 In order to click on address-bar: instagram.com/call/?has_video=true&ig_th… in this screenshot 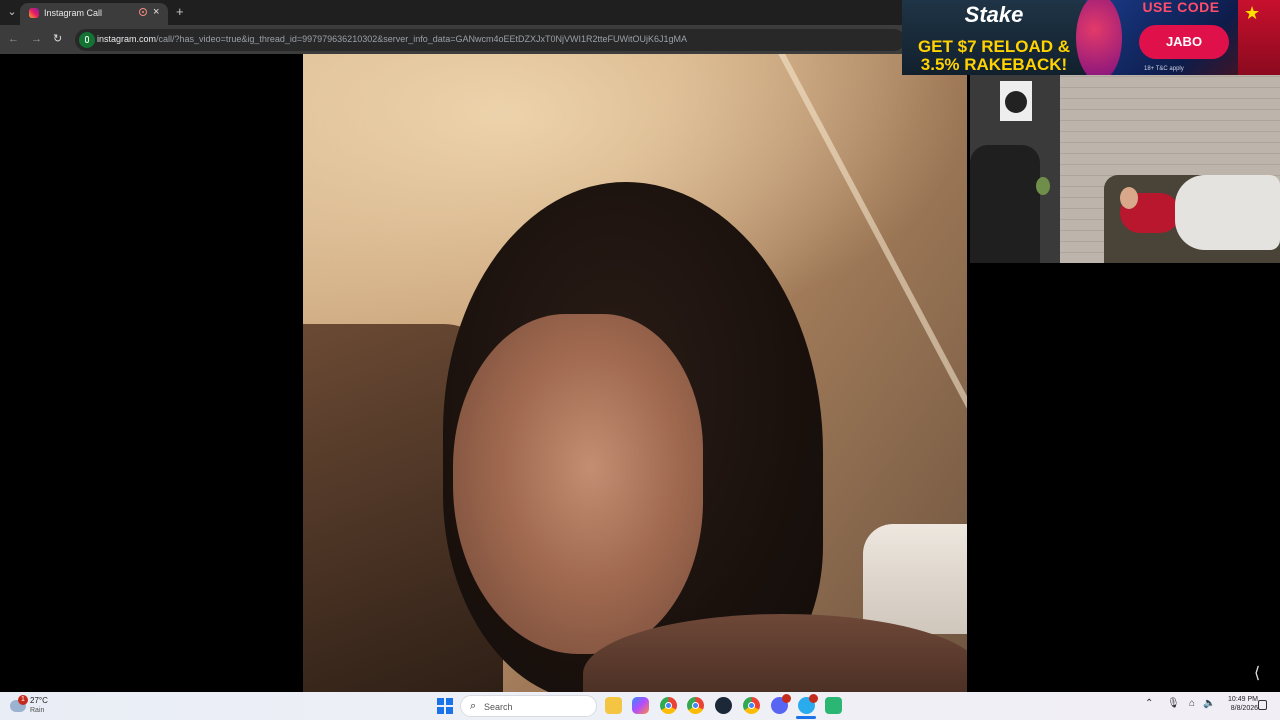, I will do `click(490, 40)`.